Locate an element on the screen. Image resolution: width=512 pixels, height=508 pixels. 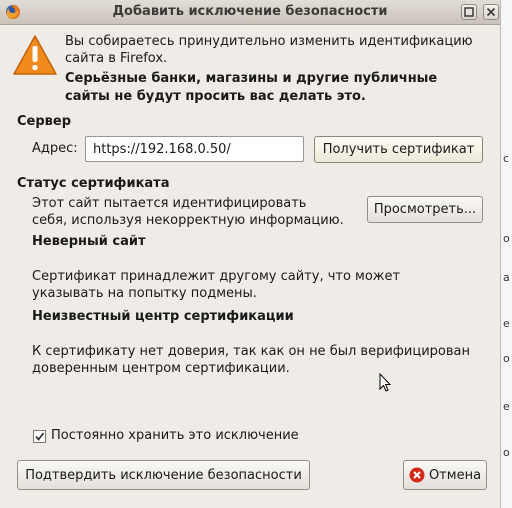
mouse-cursor-icon is located at coordinates (385, 382).